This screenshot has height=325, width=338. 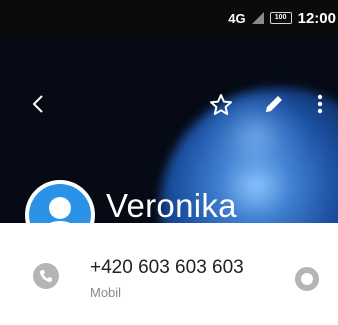 I want to click on avatar, so click(x=60, y=201).